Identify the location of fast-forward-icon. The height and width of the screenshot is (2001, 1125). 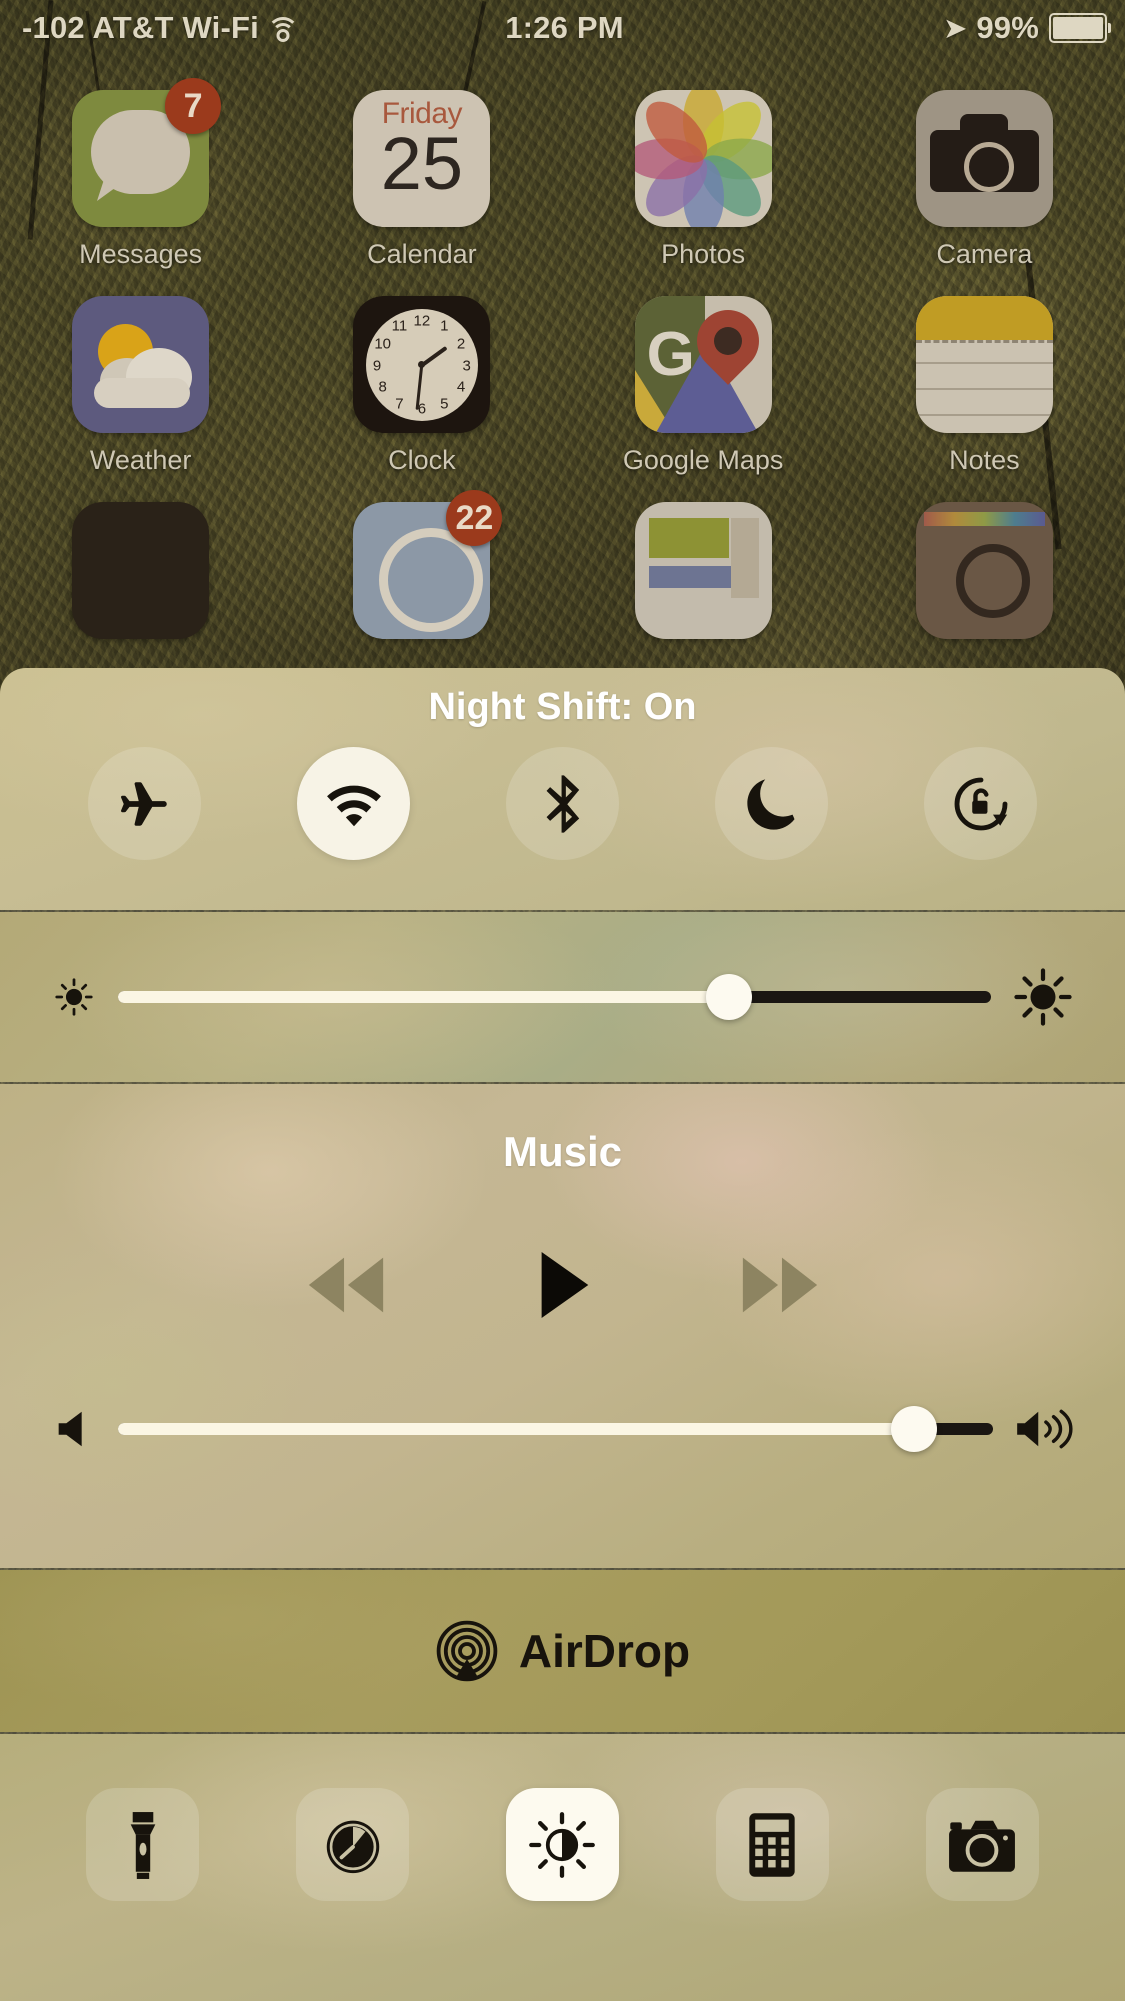
(779, 1285).